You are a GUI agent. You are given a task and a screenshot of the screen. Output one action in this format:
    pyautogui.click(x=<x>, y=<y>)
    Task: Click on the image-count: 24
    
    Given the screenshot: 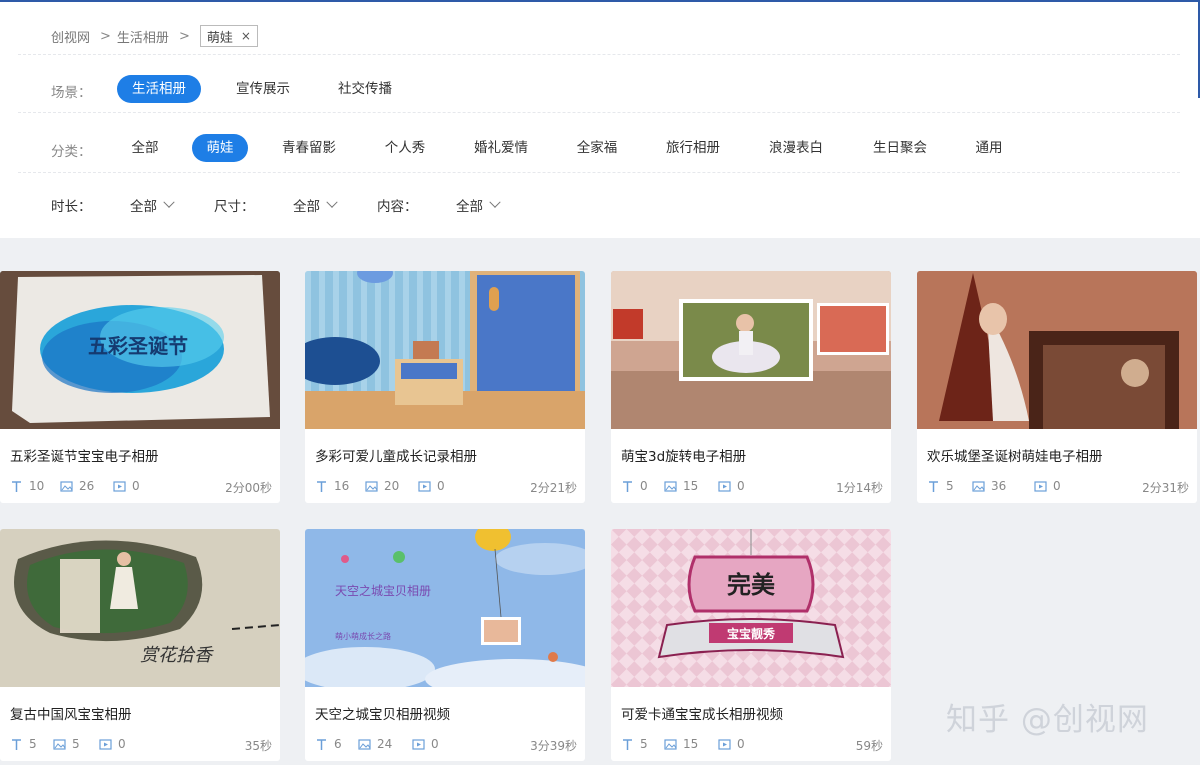 What is the action you would take?
    pyautogui.click(x=385, y=744)
    